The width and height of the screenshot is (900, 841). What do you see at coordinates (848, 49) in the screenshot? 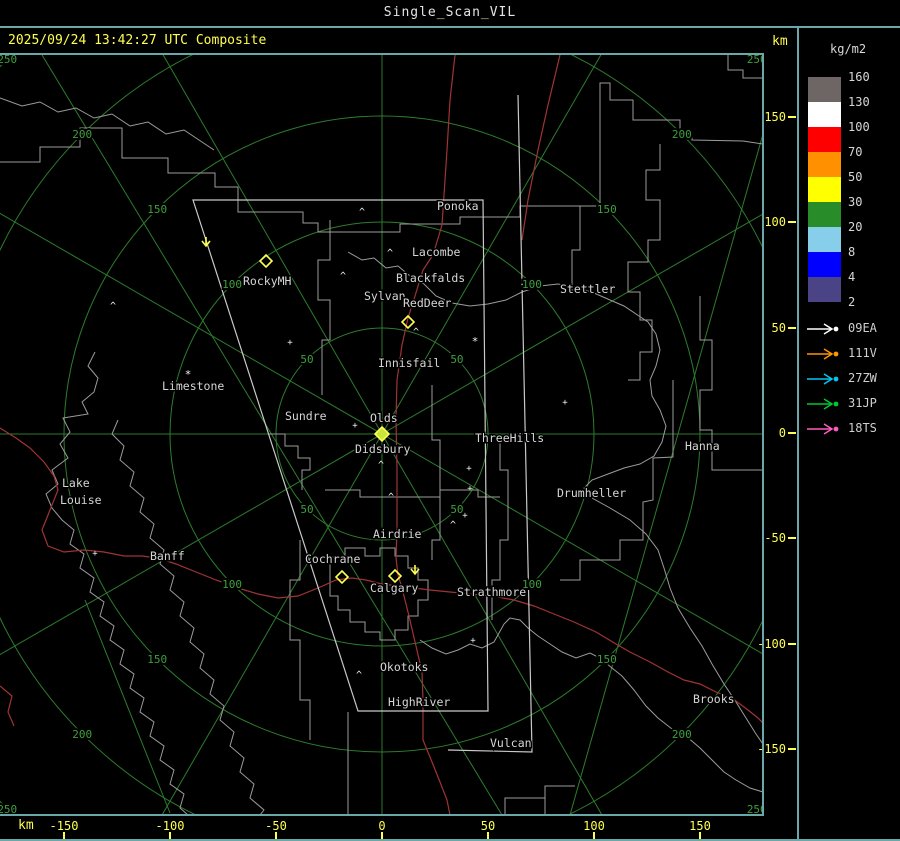
I see `legend-unit: kg/m2` at bounding box center [848, 49].